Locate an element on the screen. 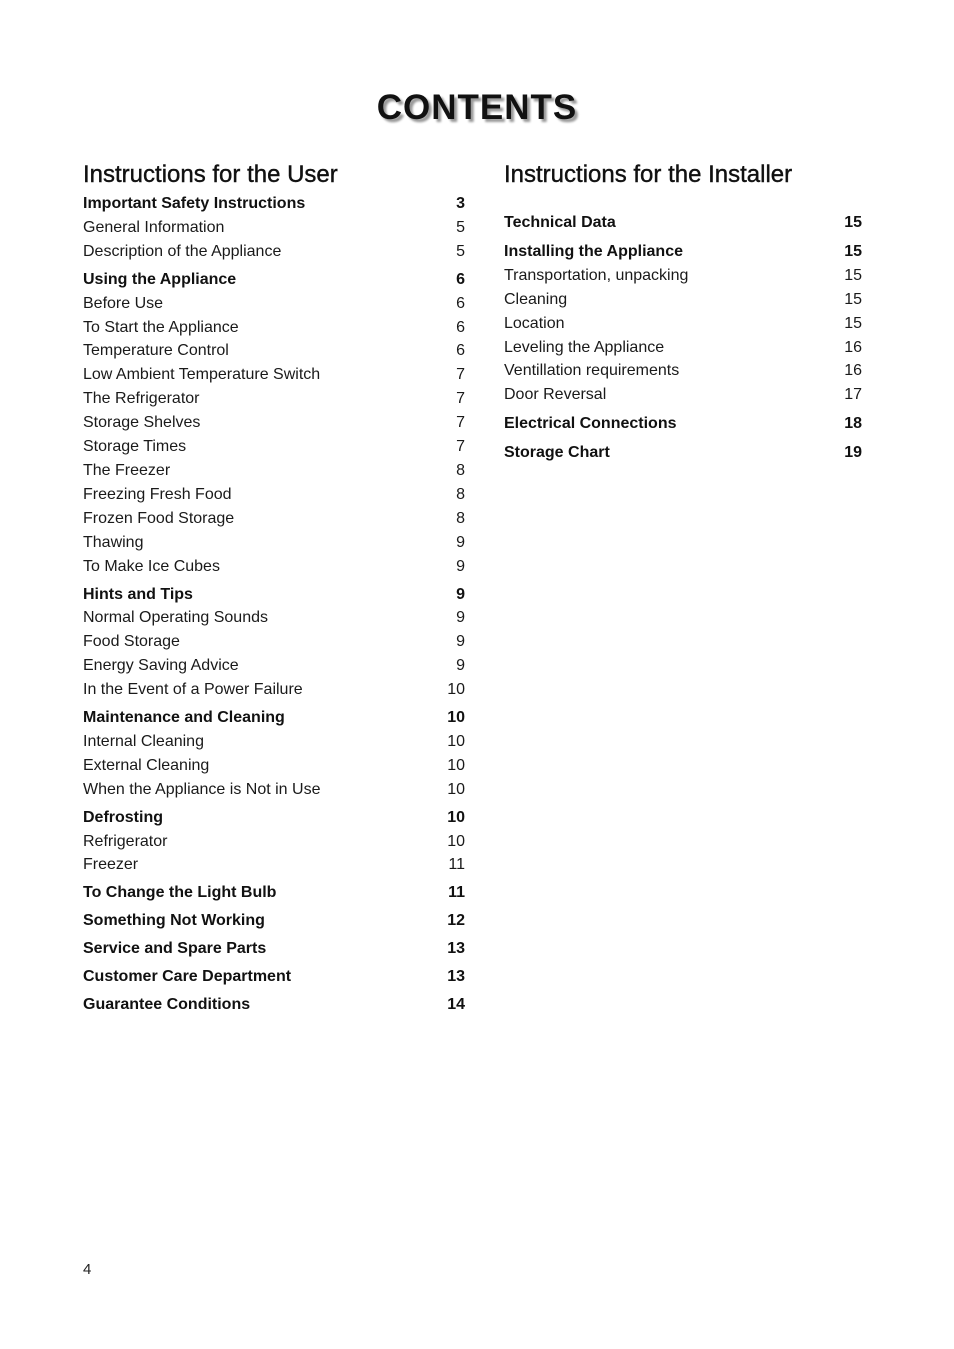  toc-entry-page: 18 is located at coordinates (853, 424).